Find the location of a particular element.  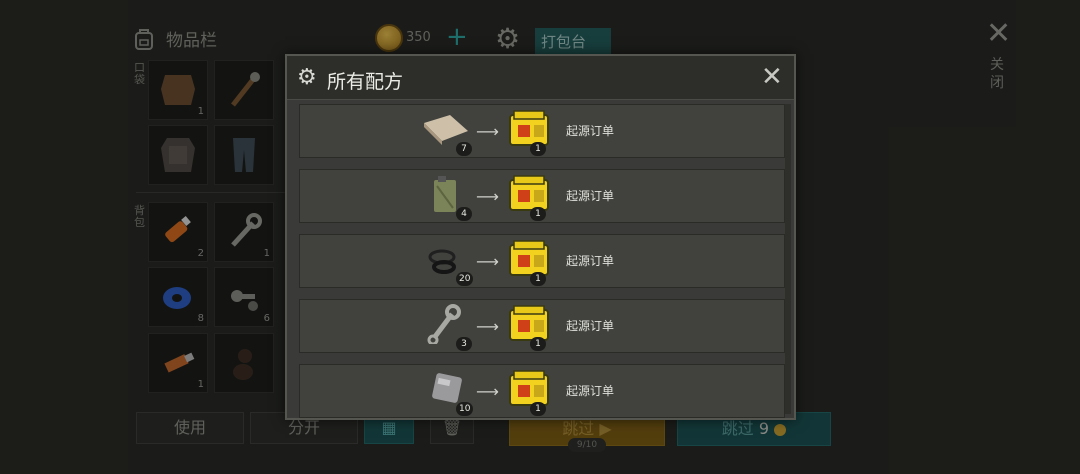

leather-hide-icon is located at coordinates (178, 90).